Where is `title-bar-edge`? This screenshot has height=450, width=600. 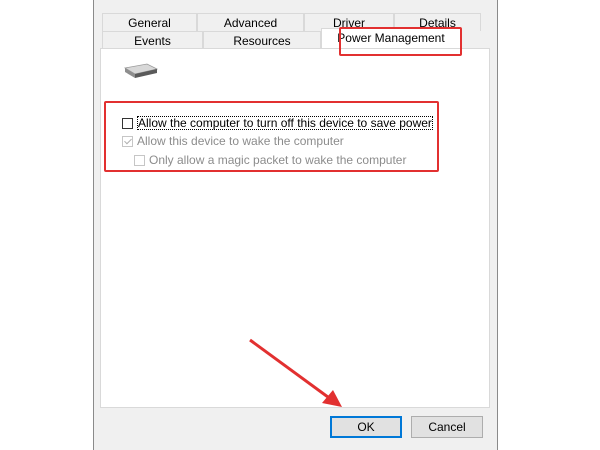
title-bar-edge is located at coordinates (295, 3).